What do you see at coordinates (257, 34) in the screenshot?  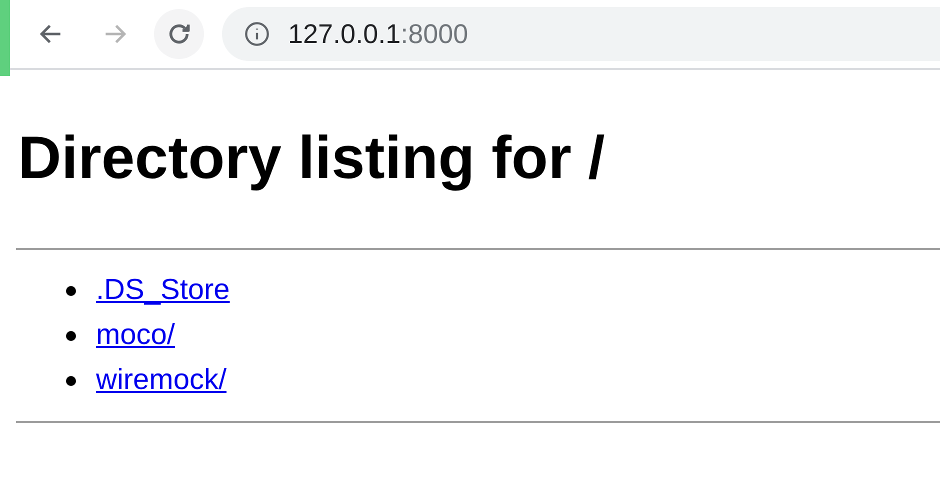 I see `info-icon` at bounding box center [257, 34].